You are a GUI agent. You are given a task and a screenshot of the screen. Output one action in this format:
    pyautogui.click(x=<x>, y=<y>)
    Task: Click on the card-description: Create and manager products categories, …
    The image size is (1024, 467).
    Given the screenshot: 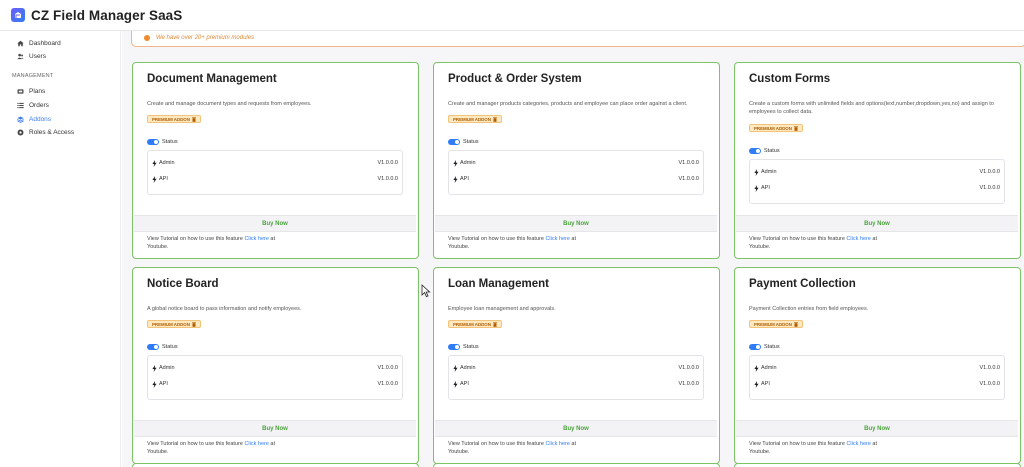 What is the action you would take?
    pyautogui.click(x=568, y=104)
    